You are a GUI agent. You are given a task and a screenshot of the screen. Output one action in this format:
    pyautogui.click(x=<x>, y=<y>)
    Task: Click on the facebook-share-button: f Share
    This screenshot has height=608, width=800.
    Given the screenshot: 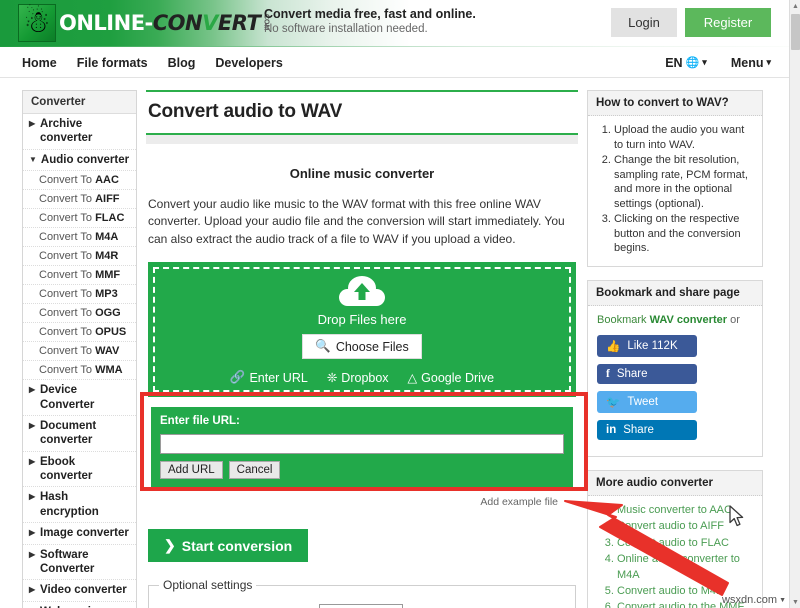 What is the action you would take?
    pyautogui.click(x=647, y=373)
    